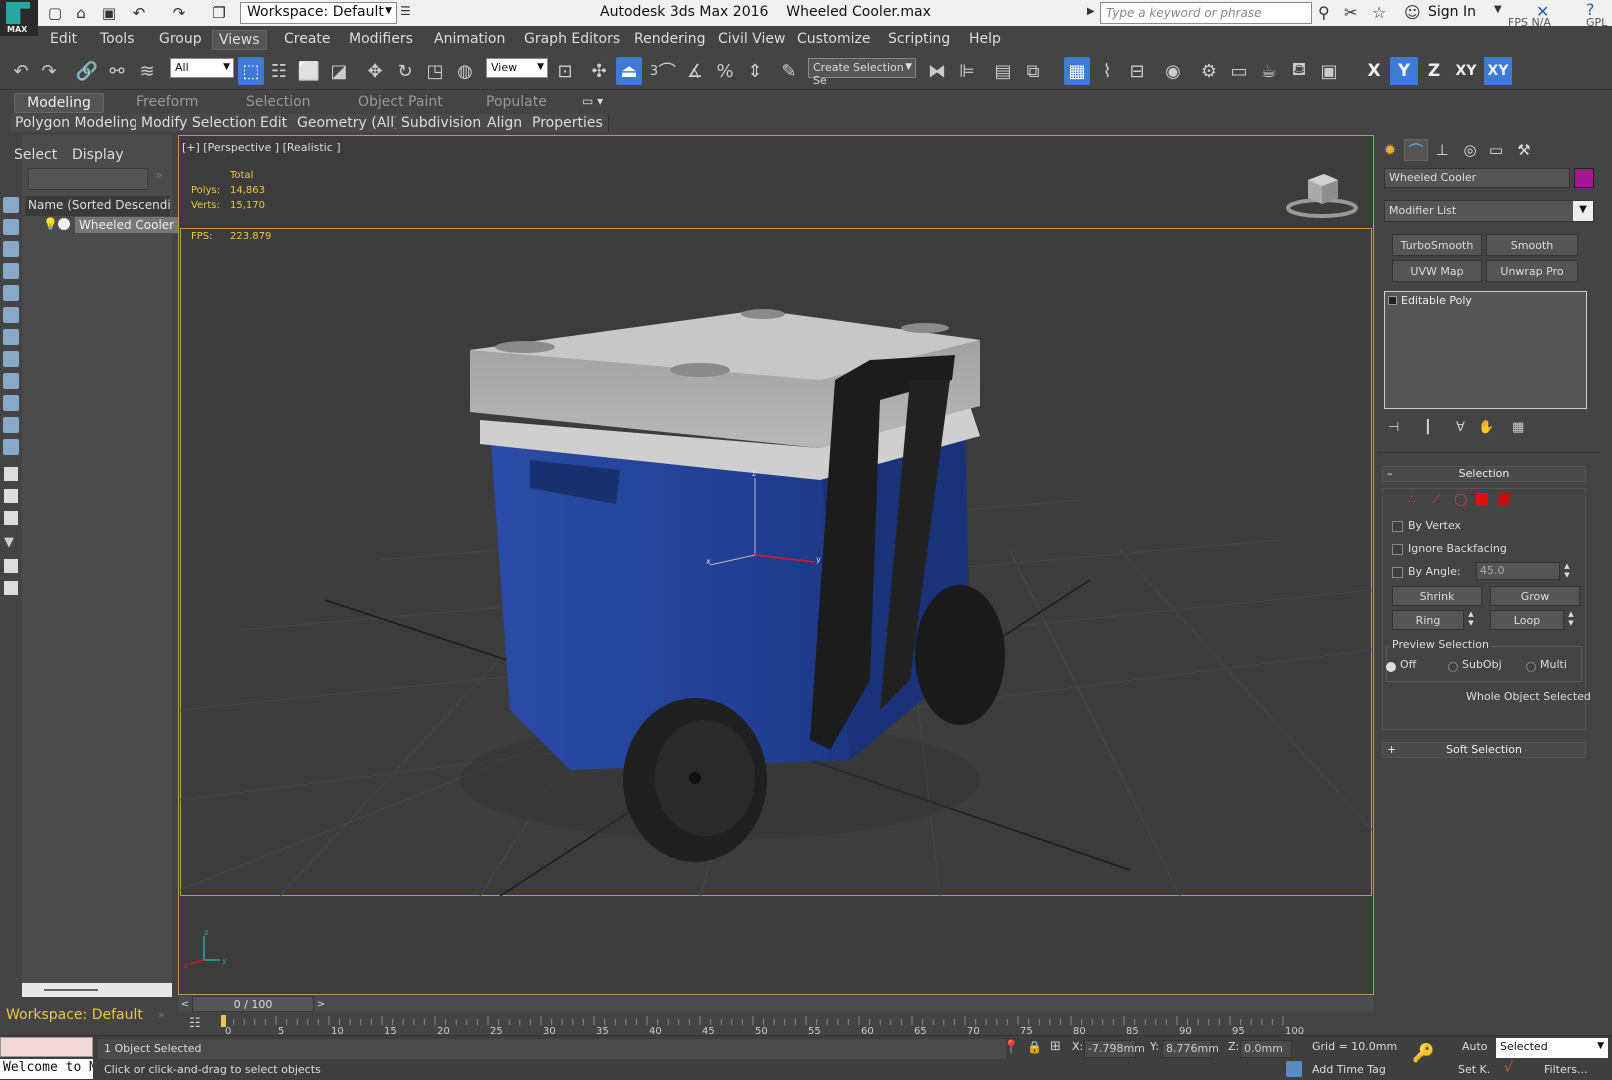 The width and height of the screenshot is (1612, 1080). What do you see at coordinates (9, 542) in the screenshot?
I see `filter-icon: ▼` at bounding box center [9, 542].